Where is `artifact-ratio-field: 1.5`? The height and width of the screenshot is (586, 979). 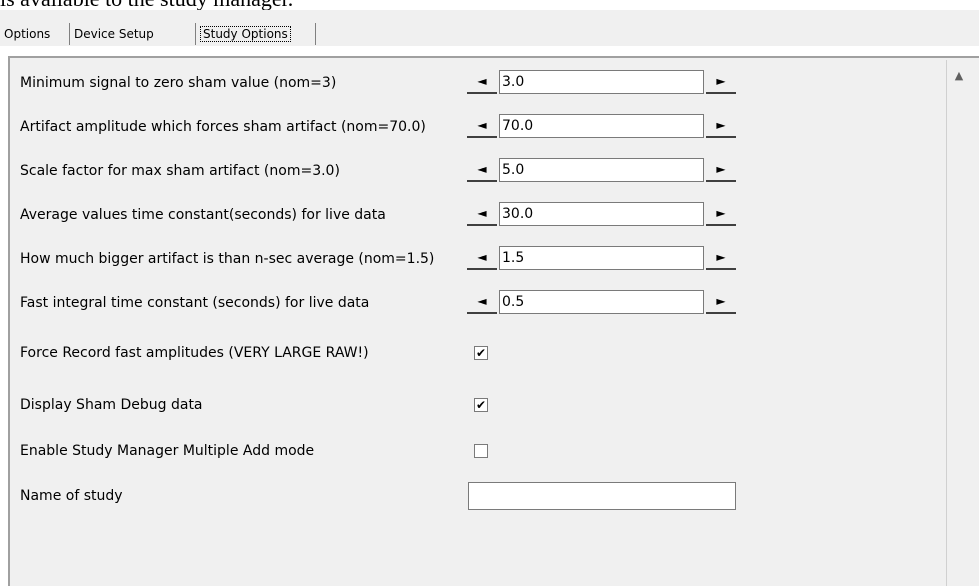 artifact-ratio-field: 1.5 is located at coordinates (601, 258).